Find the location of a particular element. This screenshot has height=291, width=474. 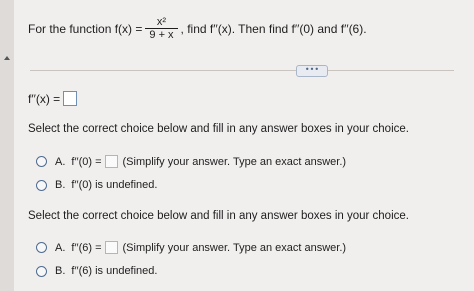

part2-option-a-radio is located at coordinates (41, 247).